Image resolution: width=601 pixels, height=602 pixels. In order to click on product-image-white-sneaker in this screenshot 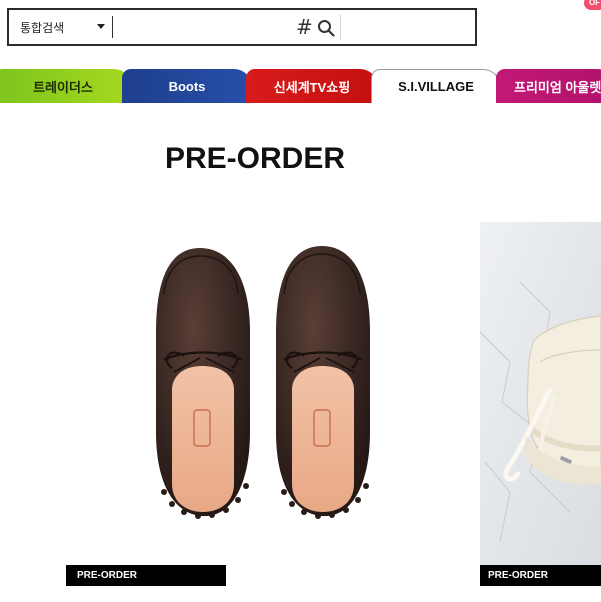, I will do `click(540, 393)`.